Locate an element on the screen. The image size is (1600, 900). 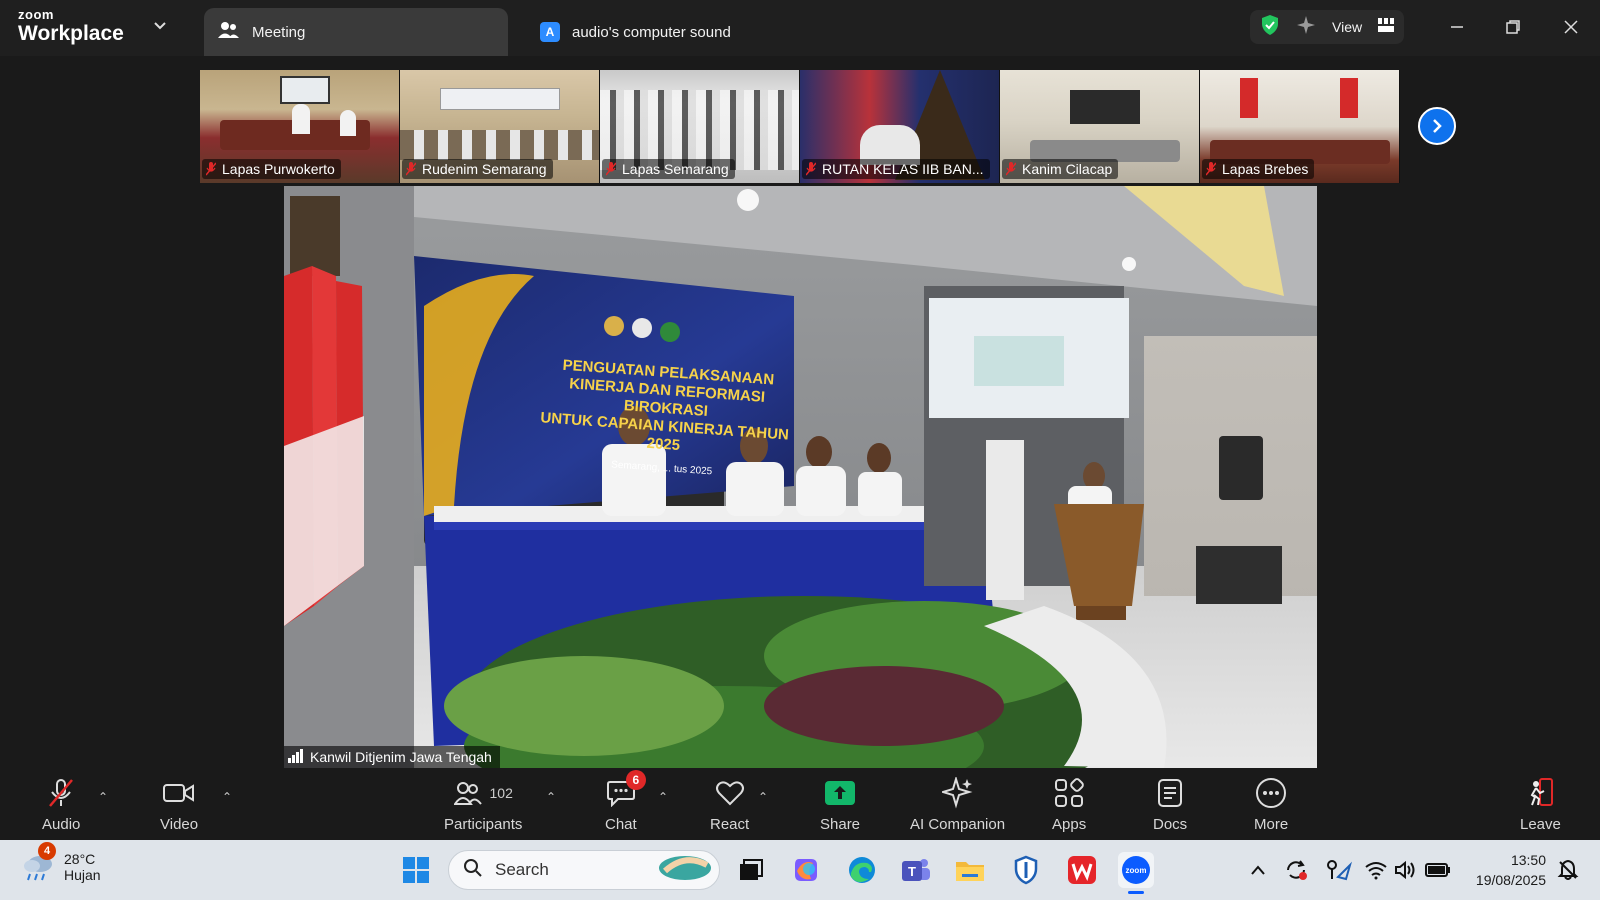
participants-icon: 102 is located at coordinates (483, 793).